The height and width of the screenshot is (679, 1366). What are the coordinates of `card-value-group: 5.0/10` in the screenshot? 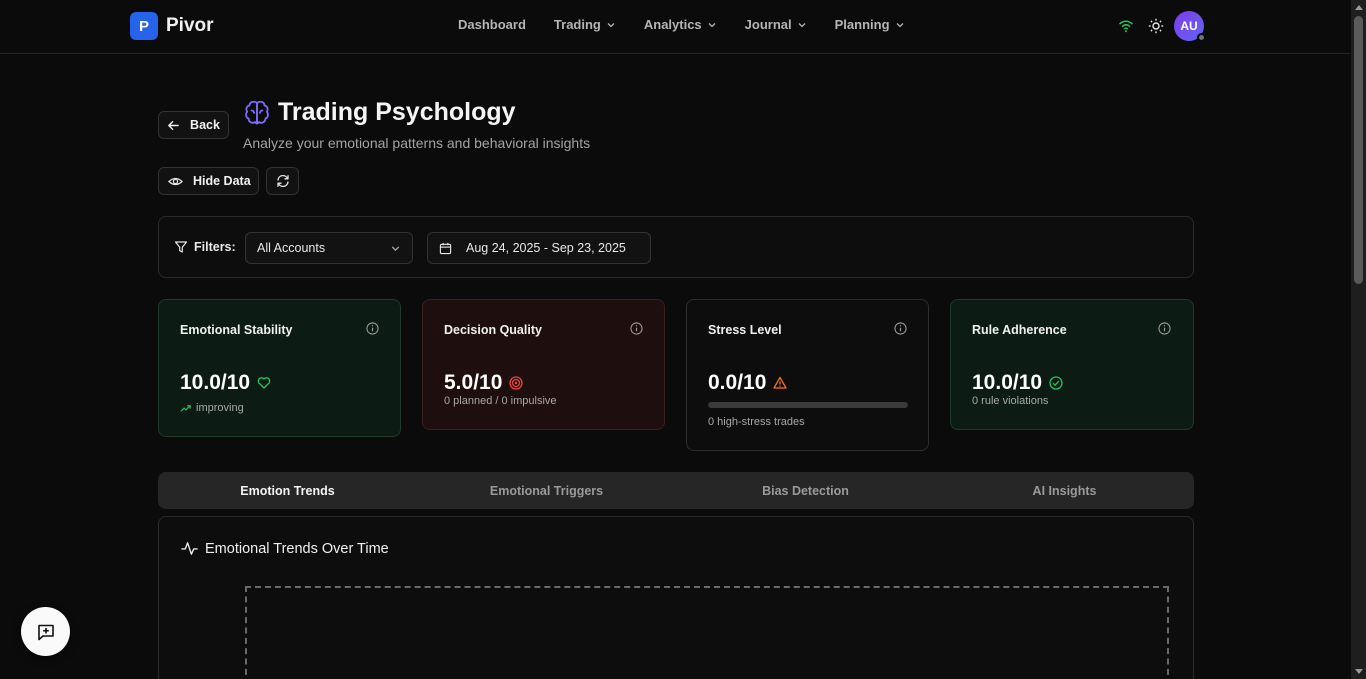 It's located at (484, 383).